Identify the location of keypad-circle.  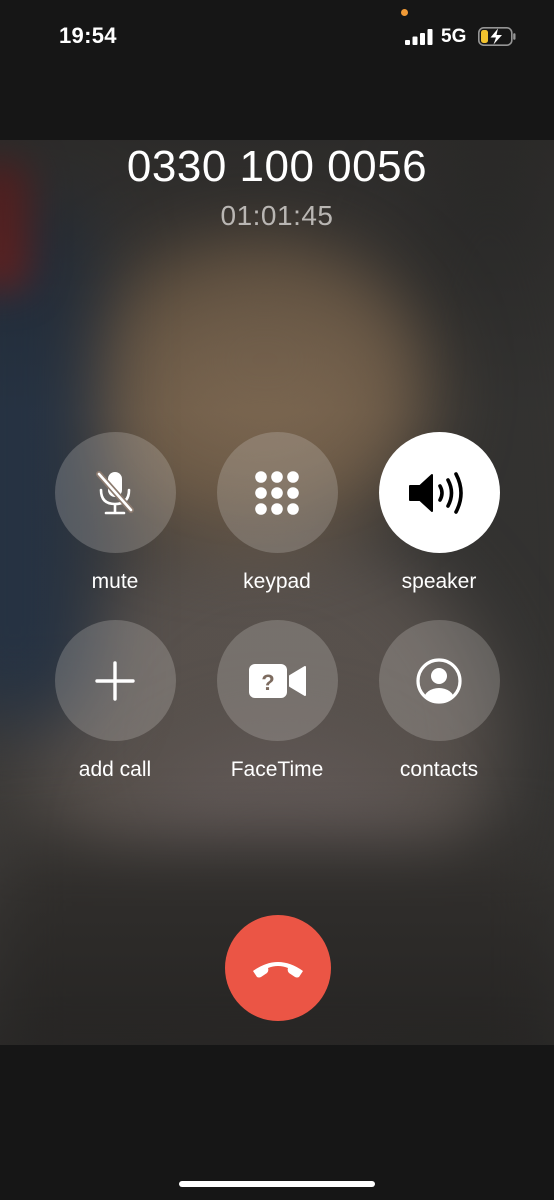
(277, 492).